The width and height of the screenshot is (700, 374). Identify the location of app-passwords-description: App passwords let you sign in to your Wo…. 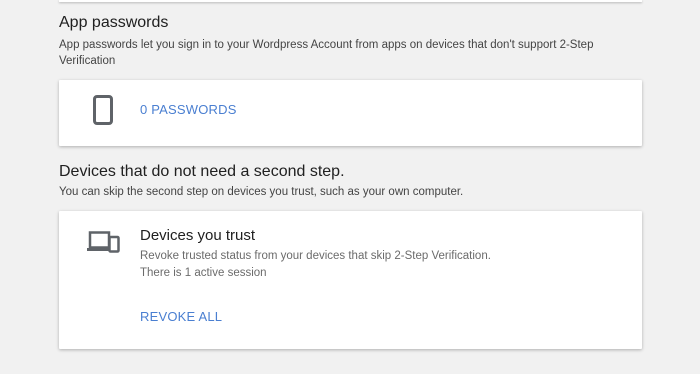
(326, 53).